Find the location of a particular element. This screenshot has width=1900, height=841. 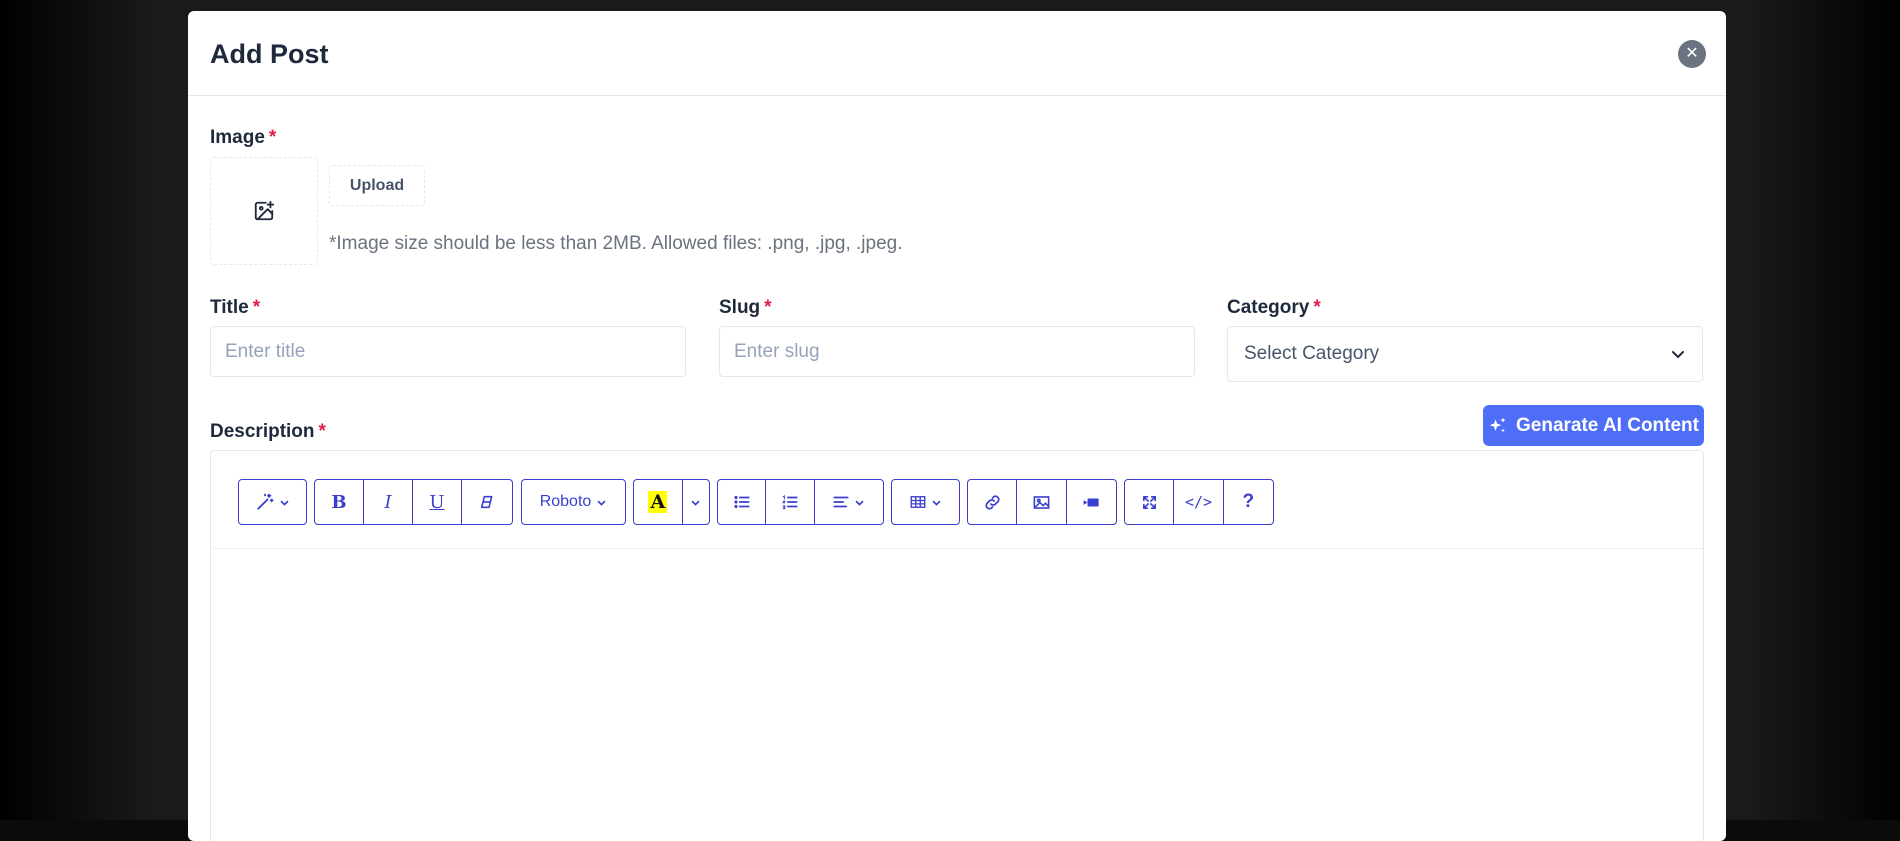

underline-button: U is located at coordinates (437, 502).